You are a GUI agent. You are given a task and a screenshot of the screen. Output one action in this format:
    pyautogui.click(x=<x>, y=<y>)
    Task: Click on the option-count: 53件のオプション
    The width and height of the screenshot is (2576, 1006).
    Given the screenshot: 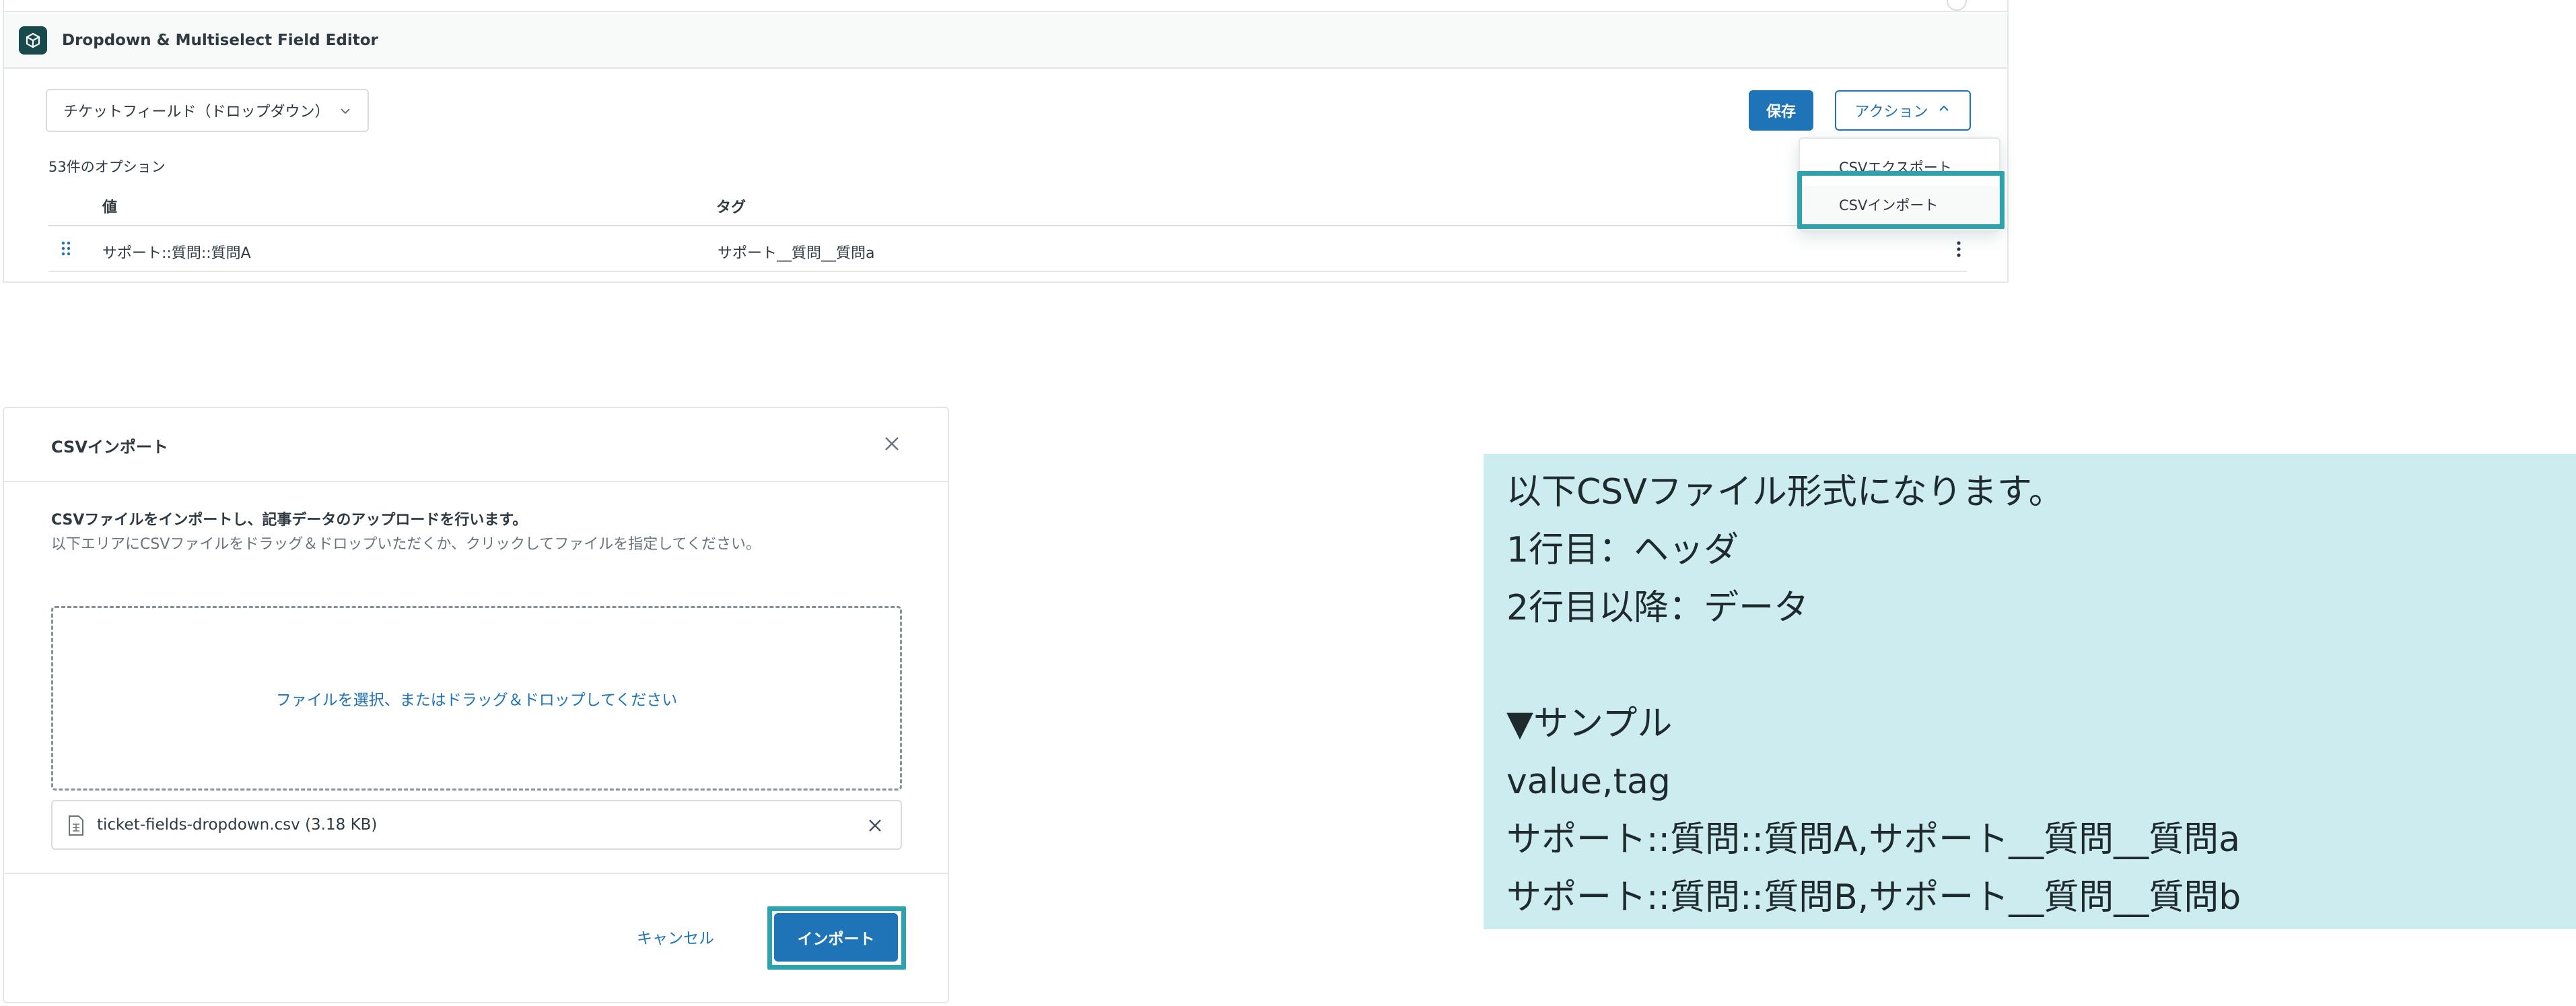 What is the action you would take?
    pyautogui.click(x=107, y=167)
    